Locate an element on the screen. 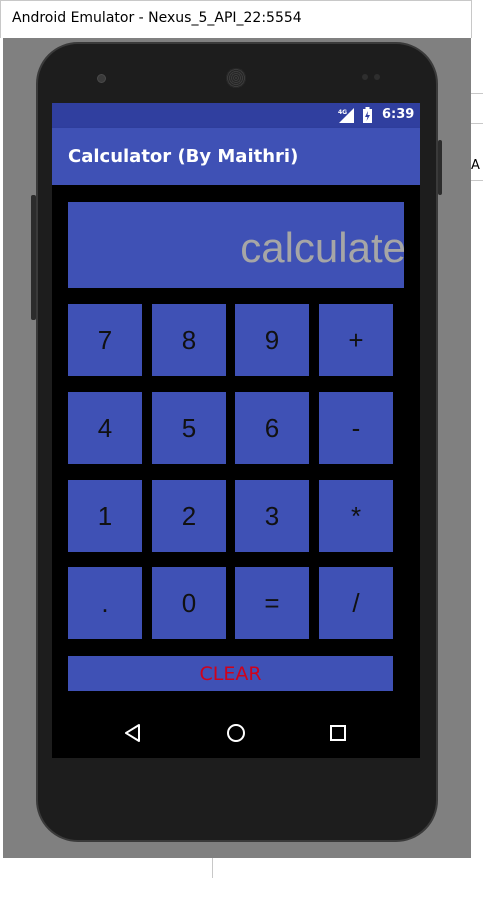 This screenshot has width=483, height=902. signal-icon: 4G is located at coordinates (346, 115).